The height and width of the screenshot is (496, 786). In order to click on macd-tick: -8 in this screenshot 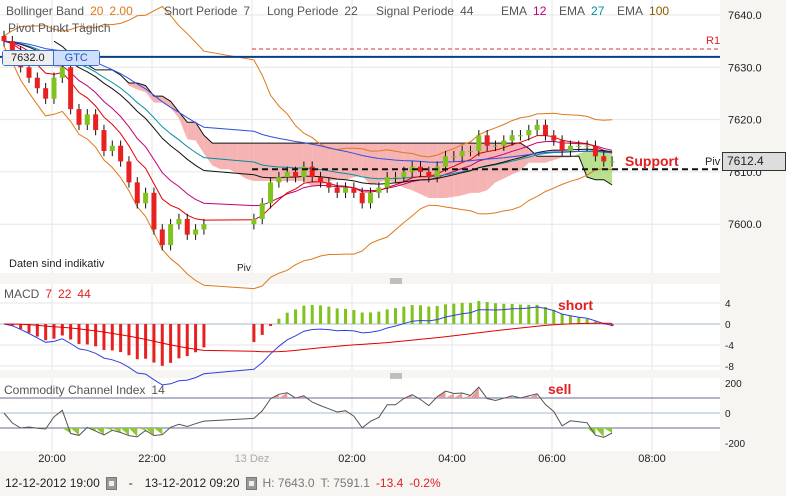, I will do `click(729, 367)`.